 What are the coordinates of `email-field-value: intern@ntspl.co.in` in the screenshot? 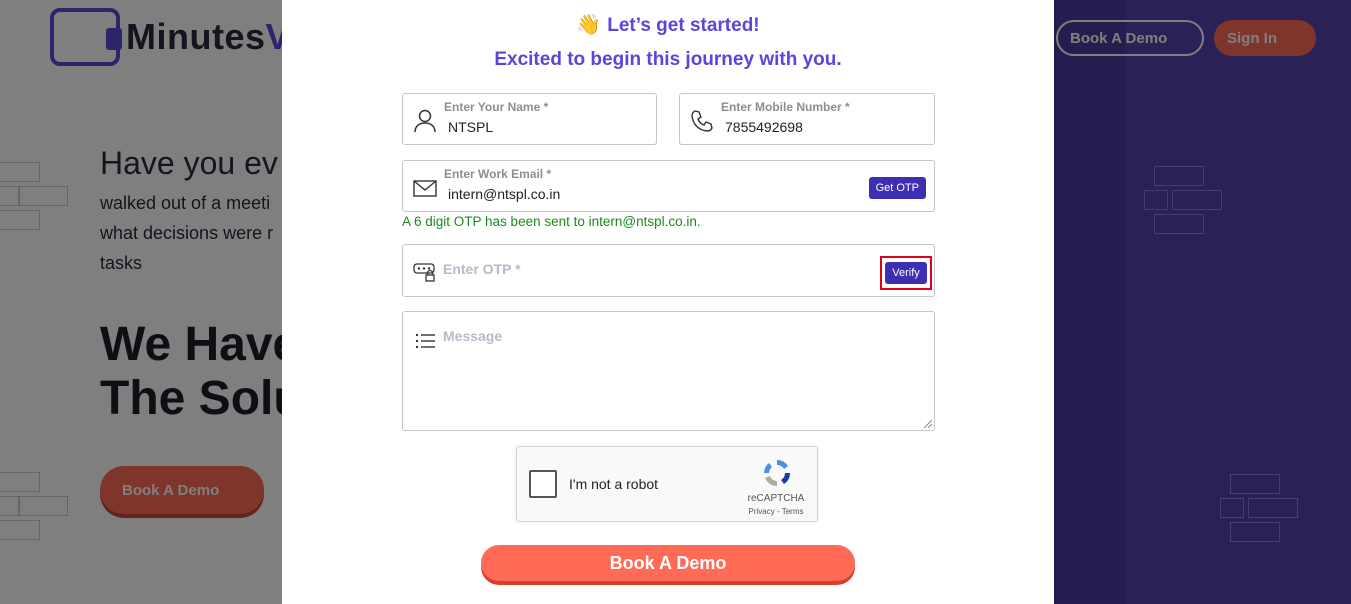 It's located at (504, 194).